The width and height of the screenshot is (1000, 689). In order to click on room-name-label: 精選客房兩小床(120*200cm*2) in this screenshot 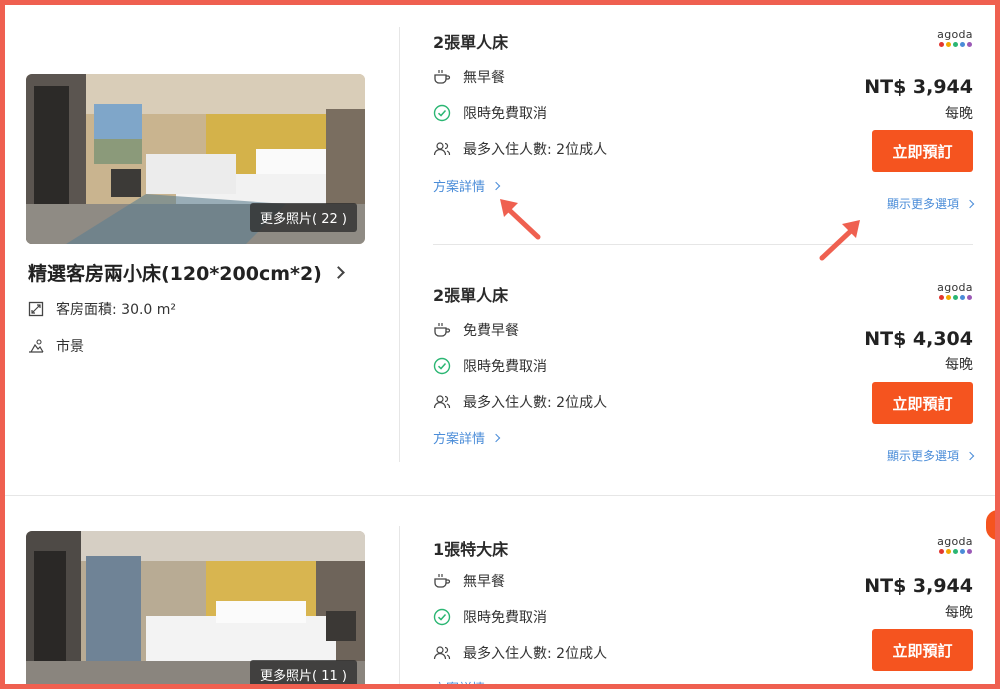, I will do `click(175, 274)`.